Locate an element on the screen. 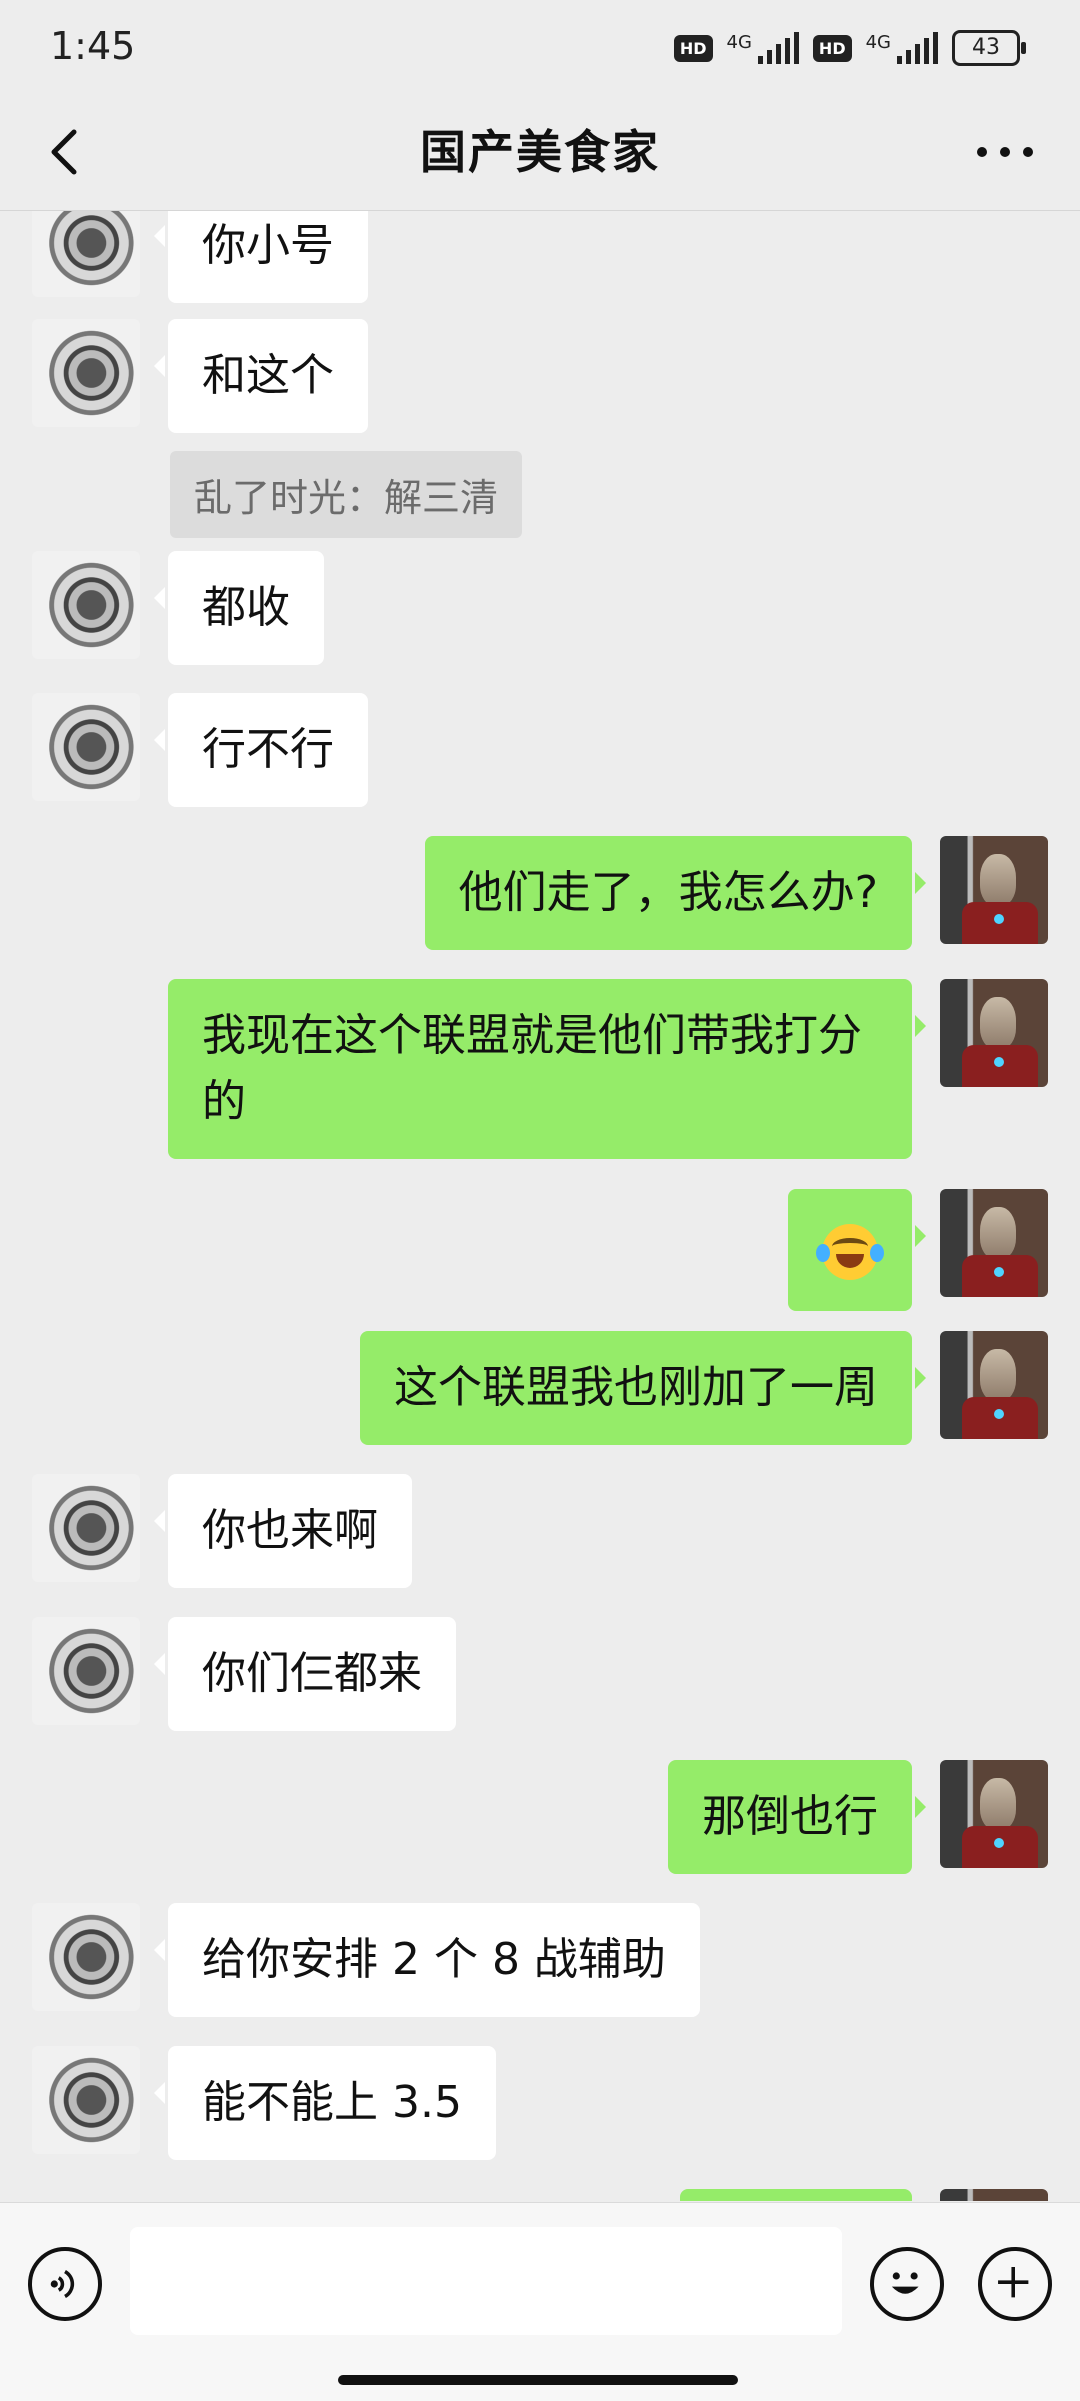 The height and width of the screenshot is (2401, 1080). message-bubble: 他们走了，我怎么办? is located at coordinates (675, 893).